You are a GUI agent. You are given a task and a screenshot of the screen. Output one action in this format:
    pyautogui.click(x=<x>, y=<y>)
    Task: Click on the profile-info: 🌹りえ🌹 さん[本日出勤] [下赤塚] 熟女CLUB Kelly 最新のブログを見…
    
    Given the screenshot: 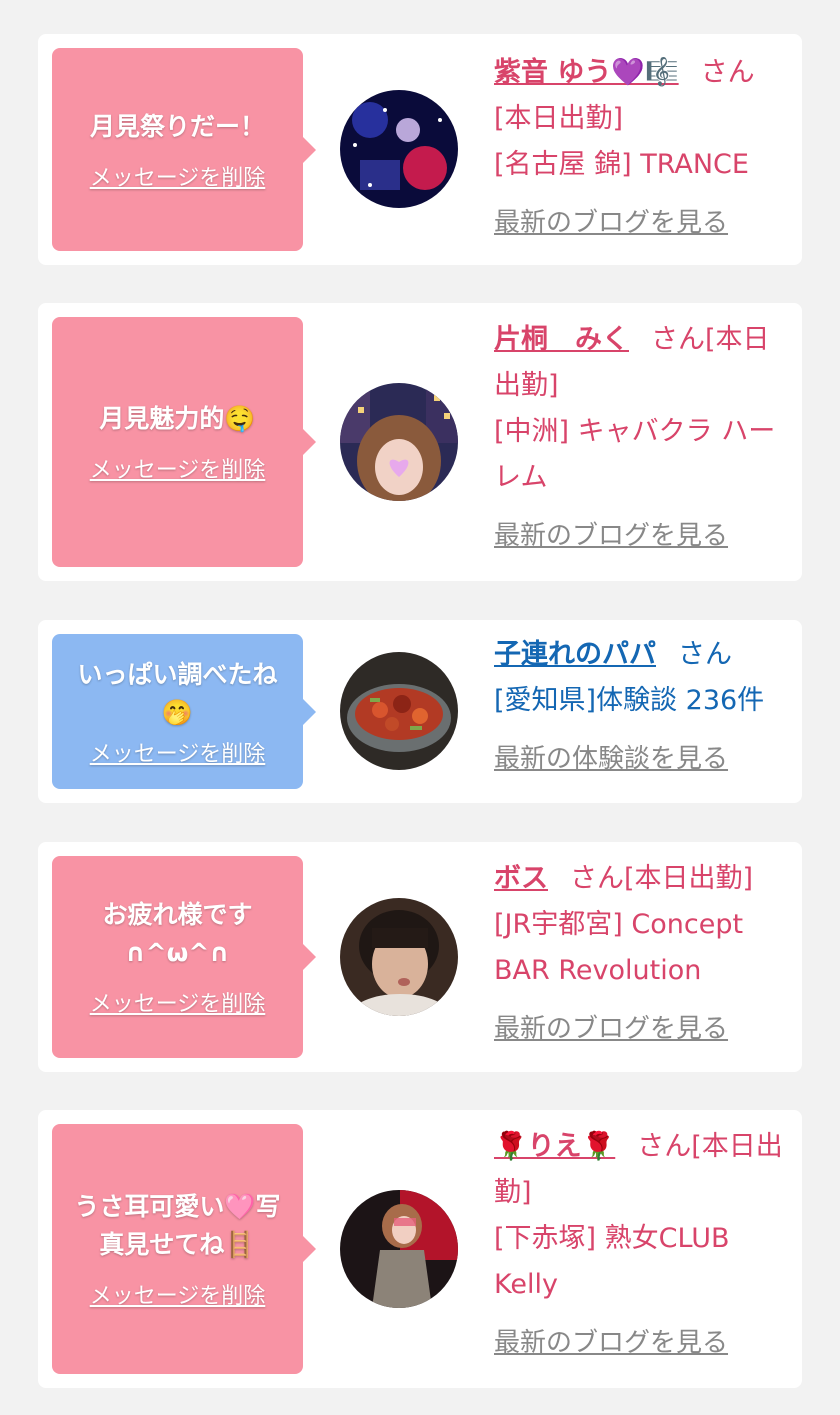 What is the action you would take?
    pyautogui.click(x=641, y=1245)
    